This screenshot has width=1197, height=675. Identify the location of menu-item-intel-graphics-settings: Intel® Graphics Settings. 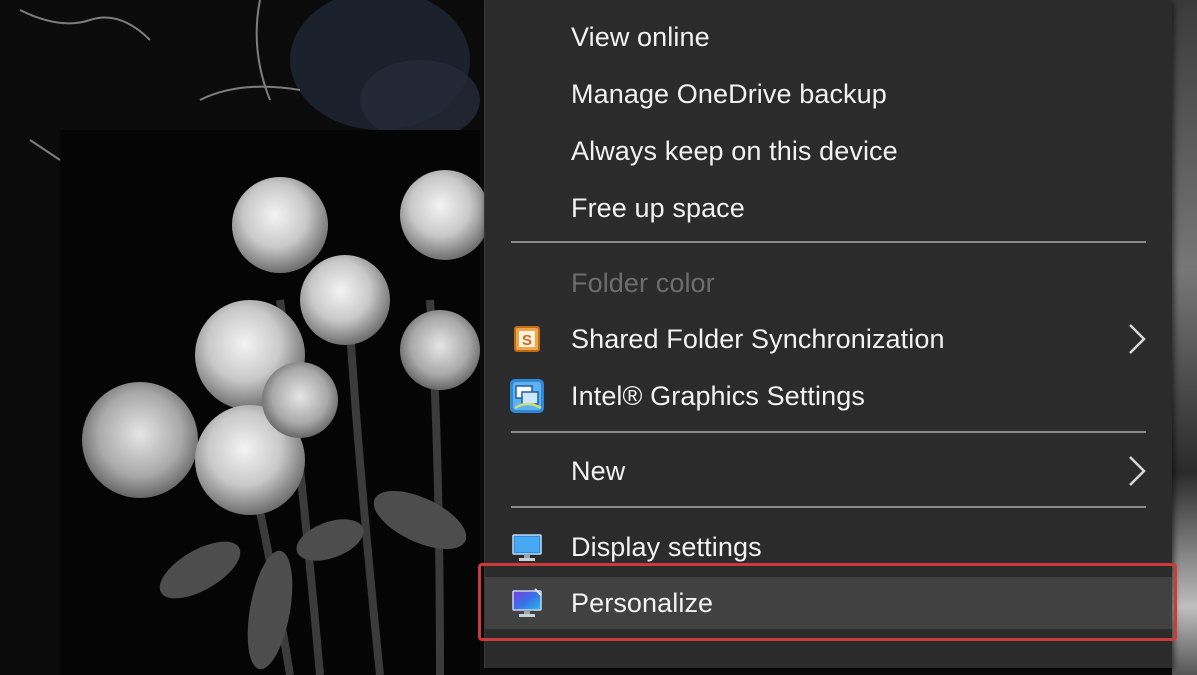
(828, 396).